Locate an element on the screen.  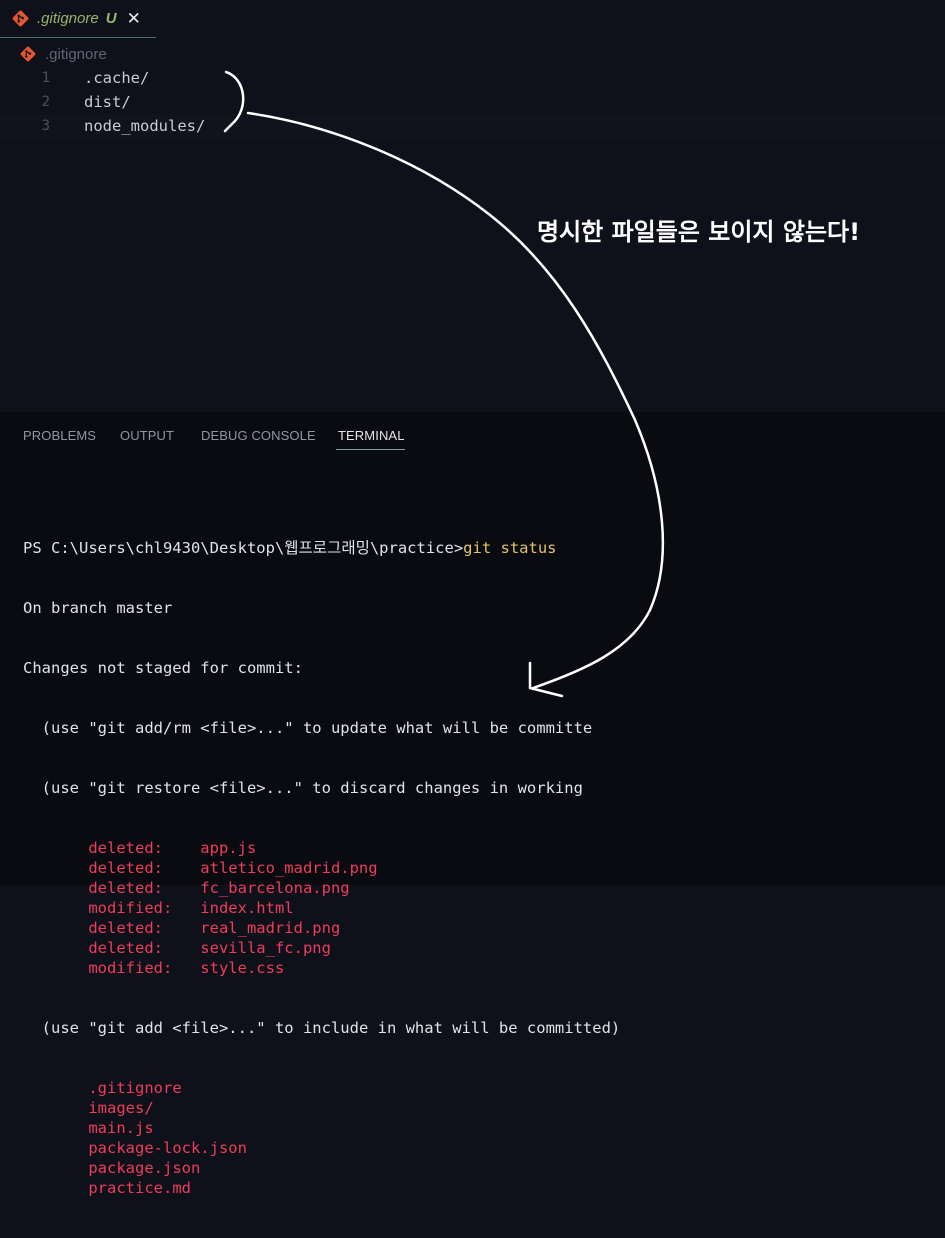
changed-file-entry: modified: style.css is located at coordinates (483, 968).